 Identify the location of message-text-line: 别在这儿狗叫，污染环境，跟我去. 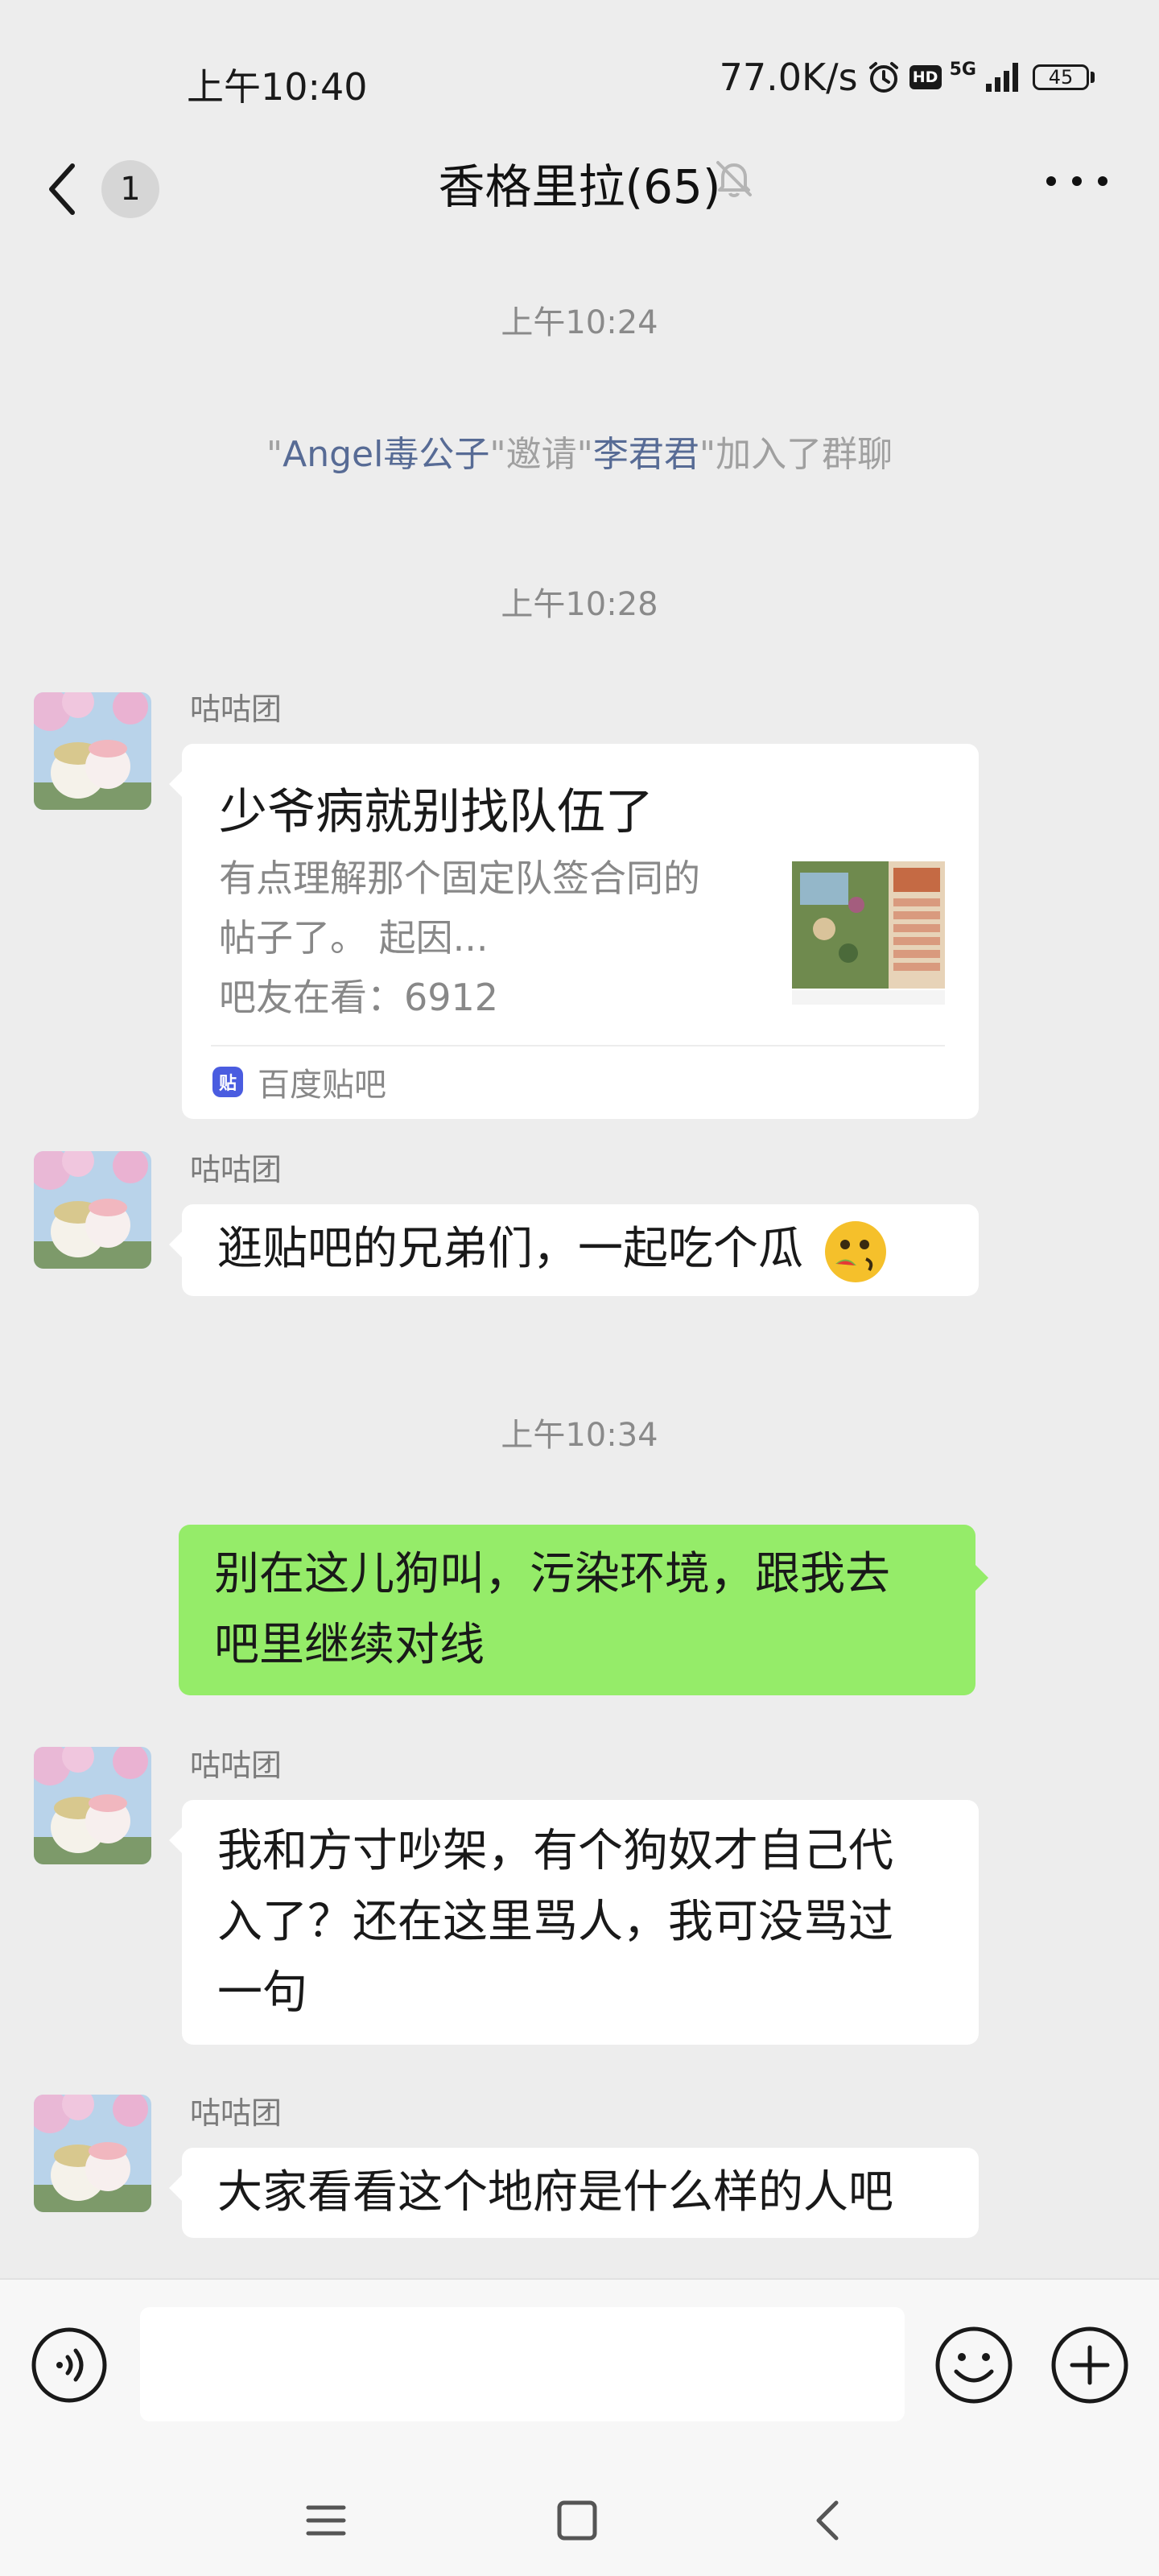
(552, 1574).